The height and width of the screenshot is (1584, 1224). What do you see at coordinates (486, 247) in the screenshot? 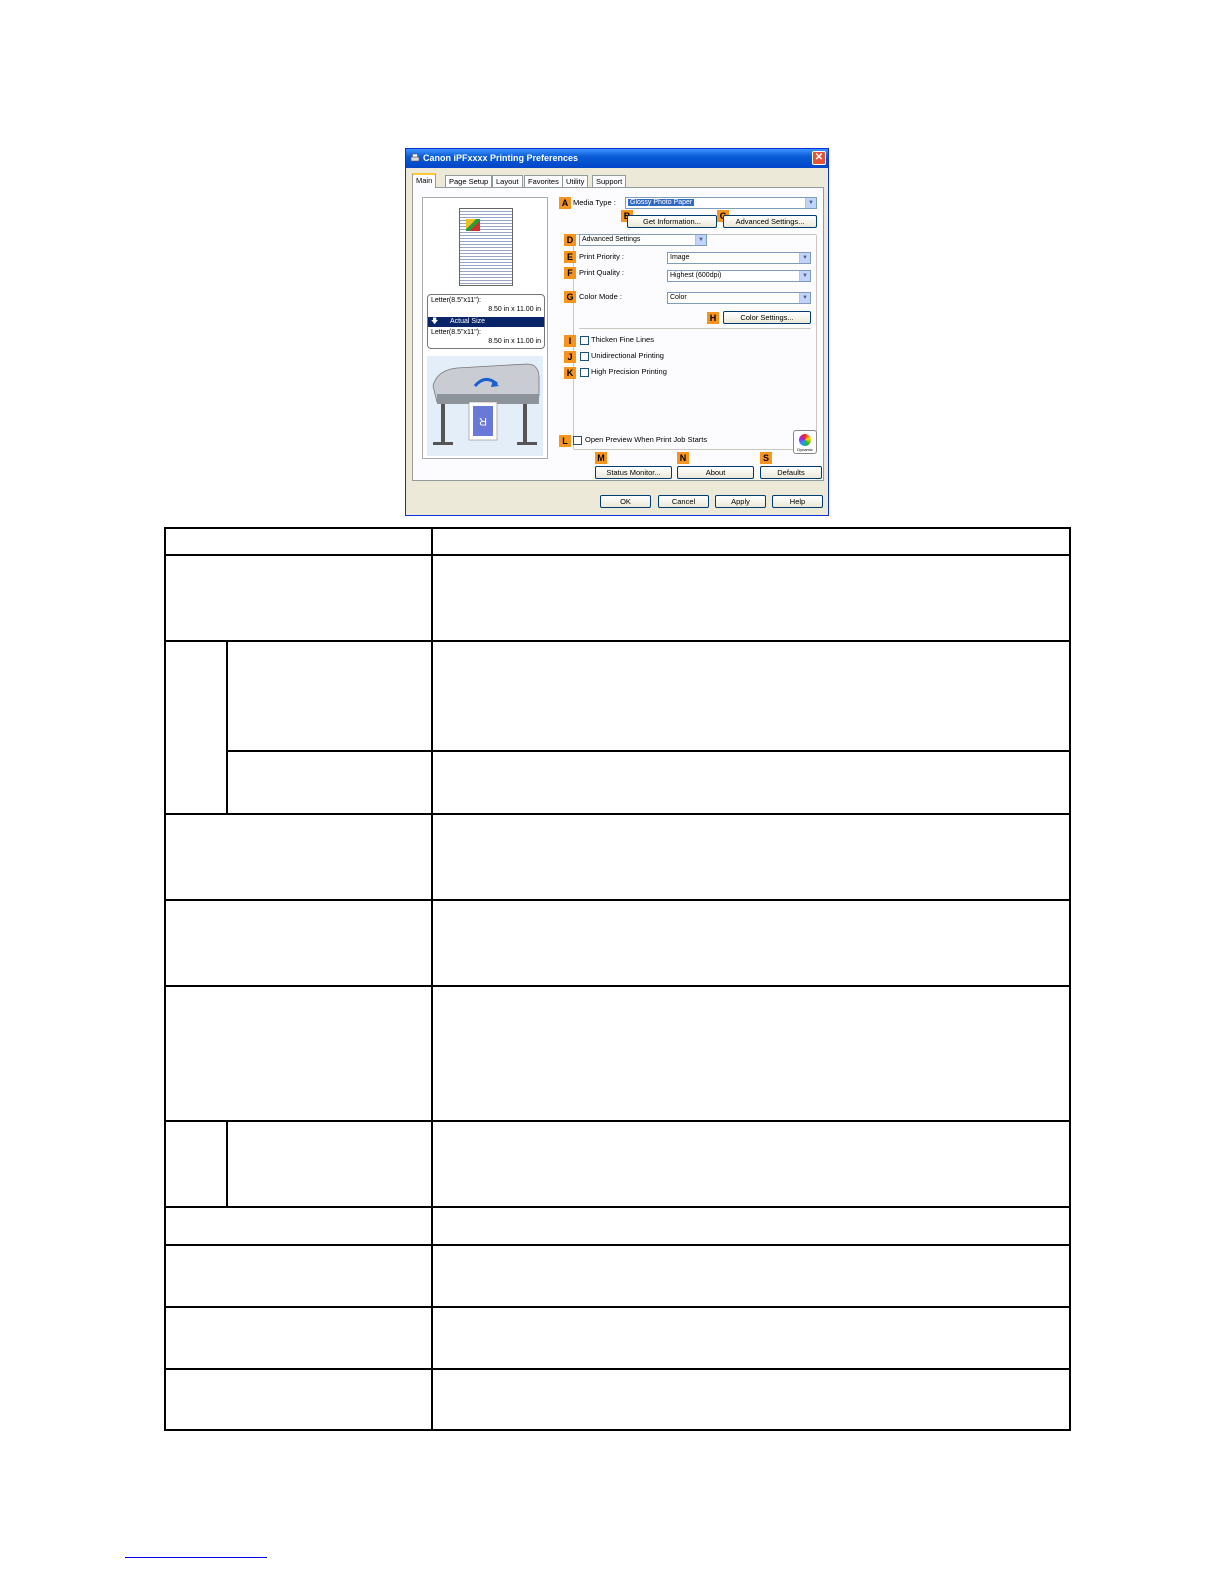
I see `page-preview-thumbnail` at bounding box center [486, 247].